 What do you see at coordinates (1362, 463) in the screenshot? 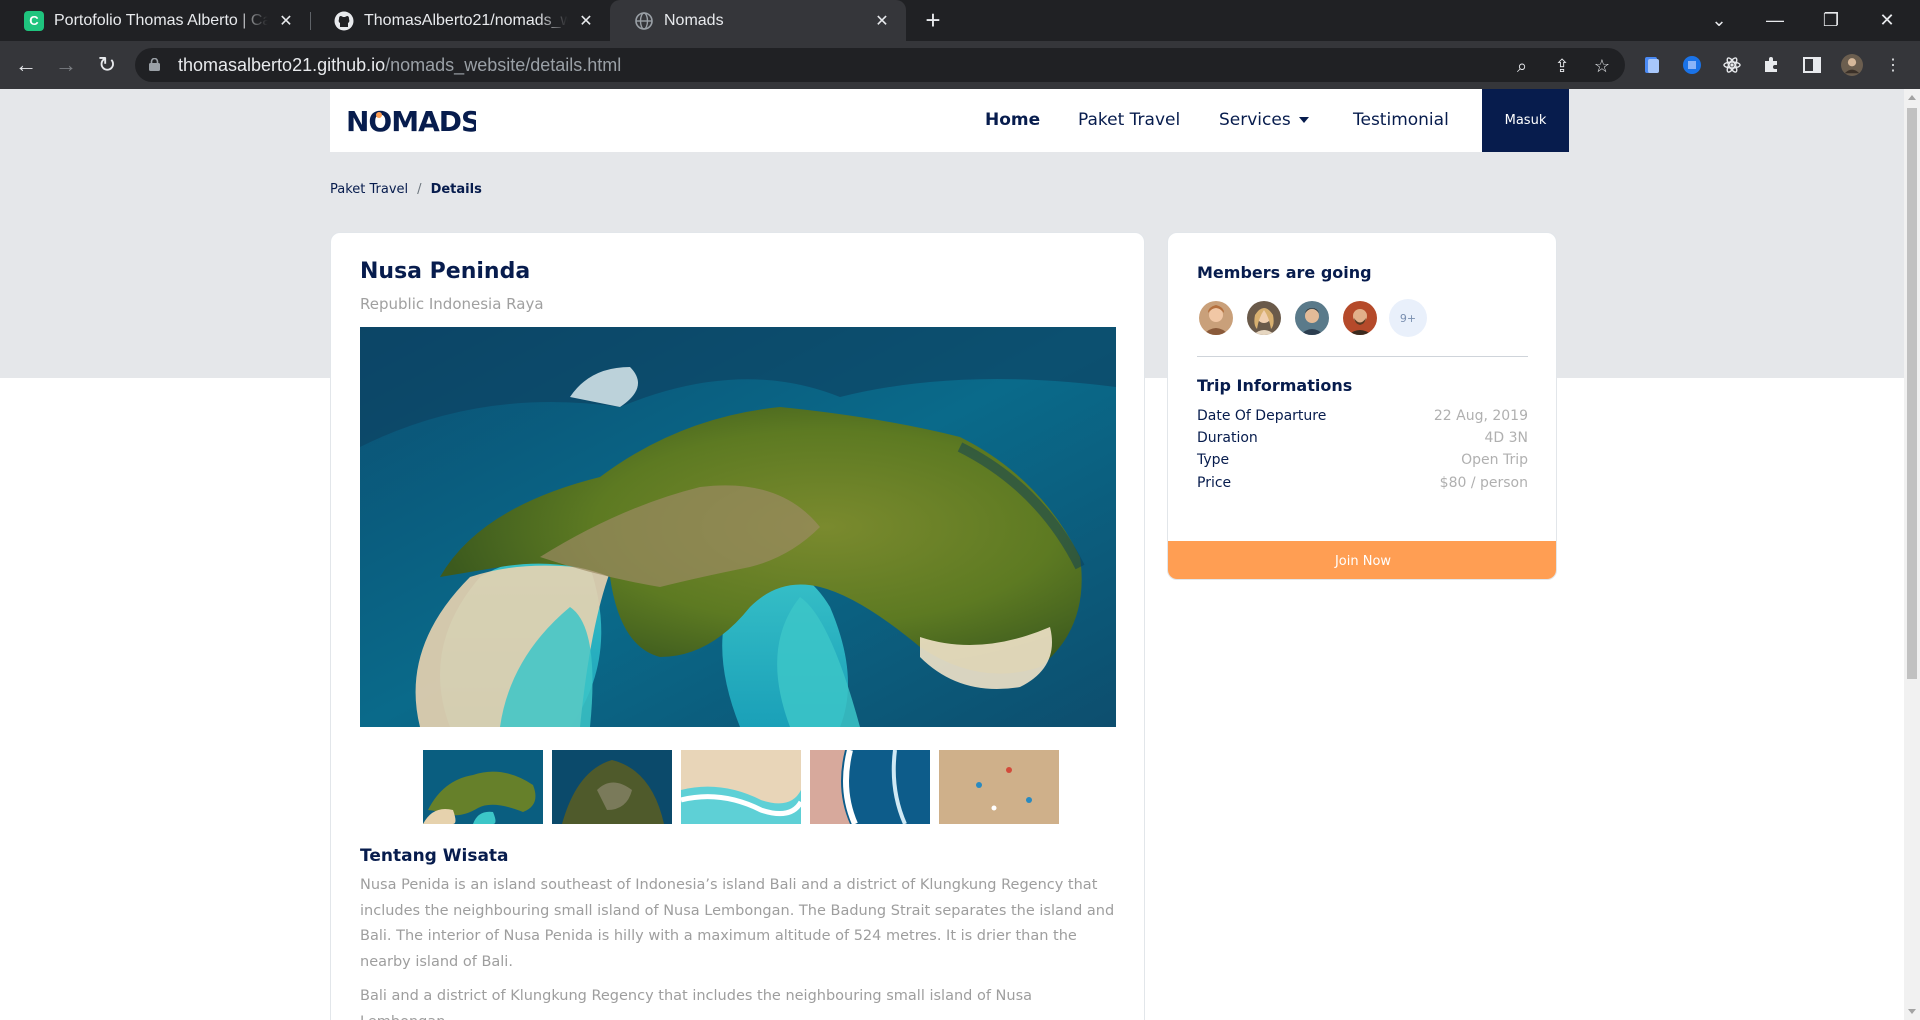
I see `trip-row-type: Type Open Trip` at bounding box center [1362, 463].